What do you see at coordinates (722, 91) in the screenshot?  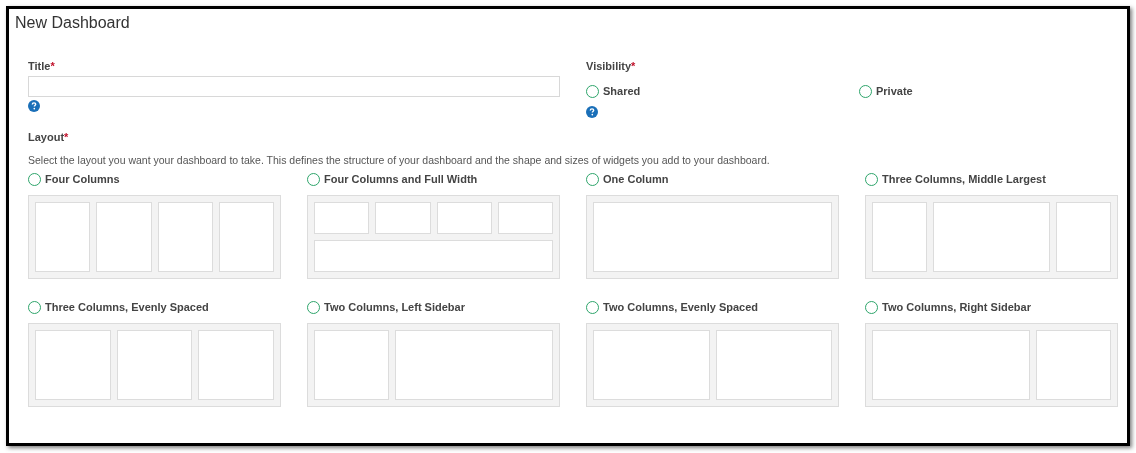 I see `radio-option: Shared` at bounding box center [722, 91].